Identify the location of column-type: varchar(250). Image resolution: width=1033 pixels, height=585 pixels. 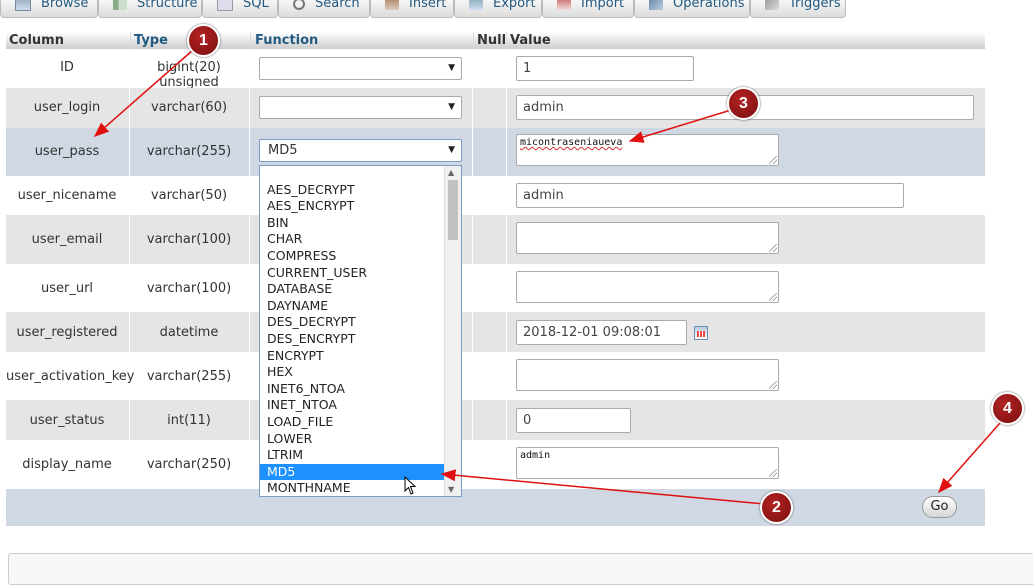
(189, 464).